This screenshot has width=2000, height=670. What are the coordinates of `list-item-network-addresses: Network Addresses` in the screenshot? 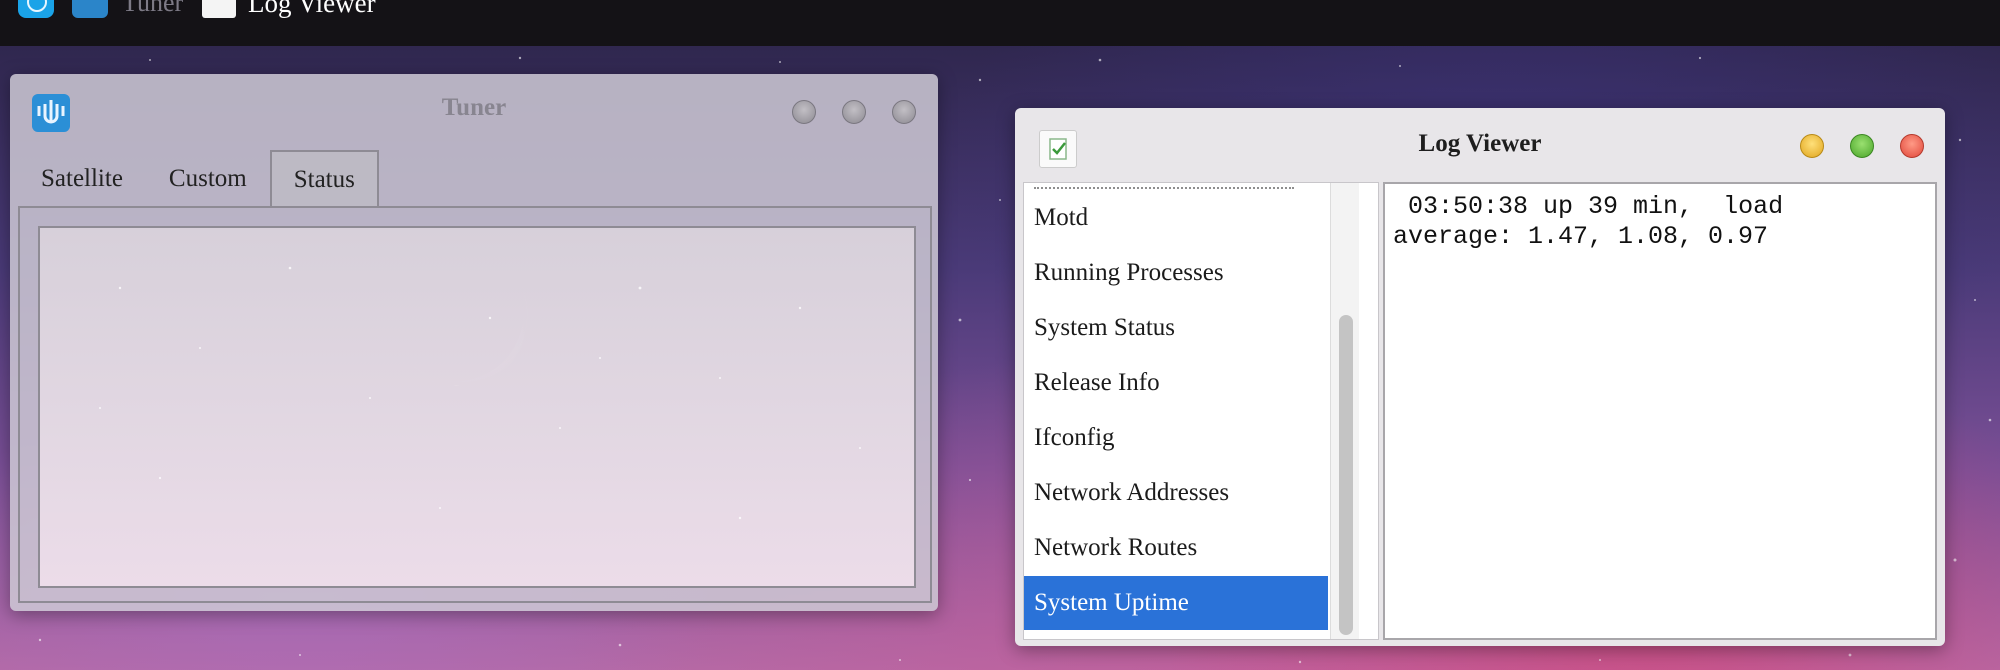 It's located at (1176, 493).